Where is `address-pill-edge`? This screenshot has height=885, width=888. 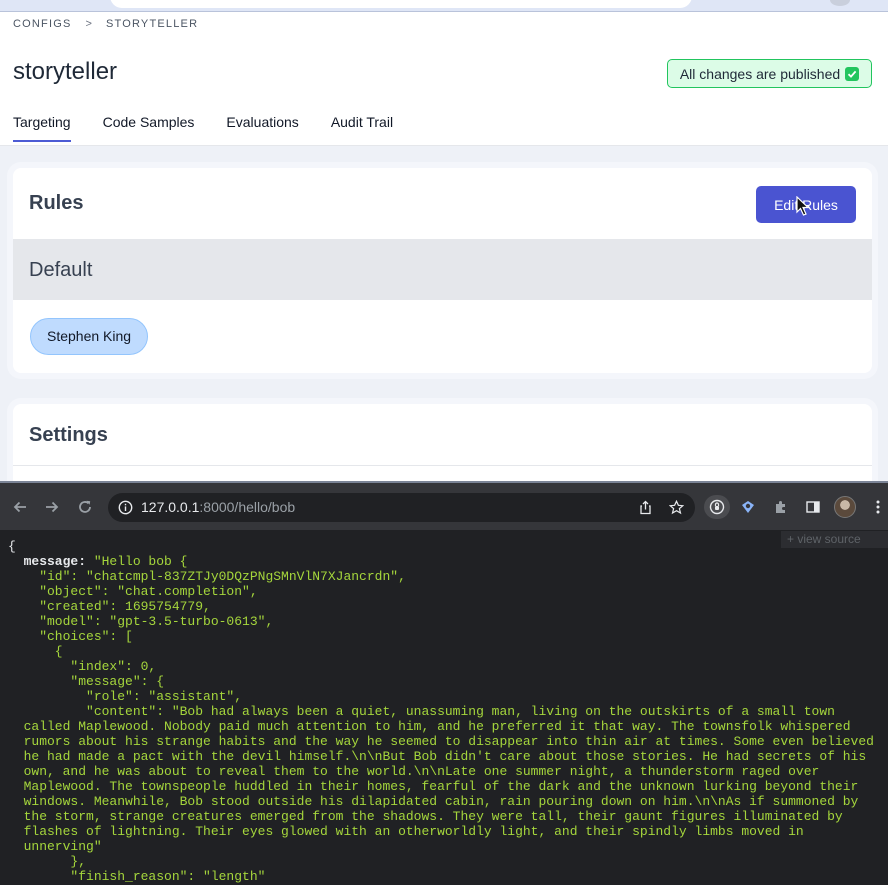 address-pill-edge is located at coordinates (401, 4).